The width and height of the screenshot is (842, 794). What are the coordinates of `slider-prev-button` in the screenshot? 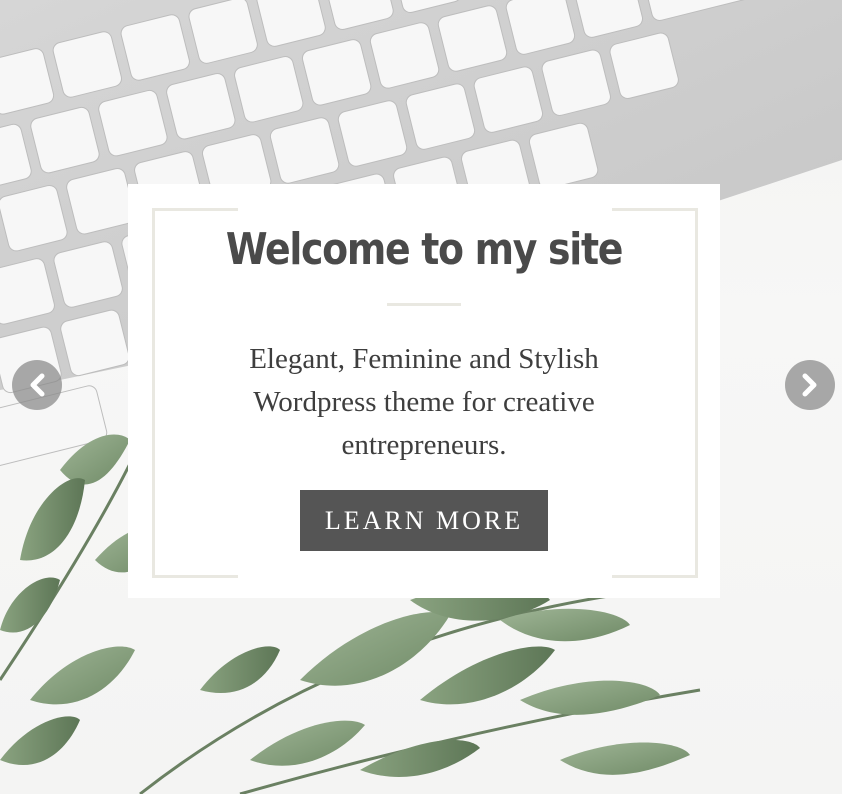 It's located at (37, 385).